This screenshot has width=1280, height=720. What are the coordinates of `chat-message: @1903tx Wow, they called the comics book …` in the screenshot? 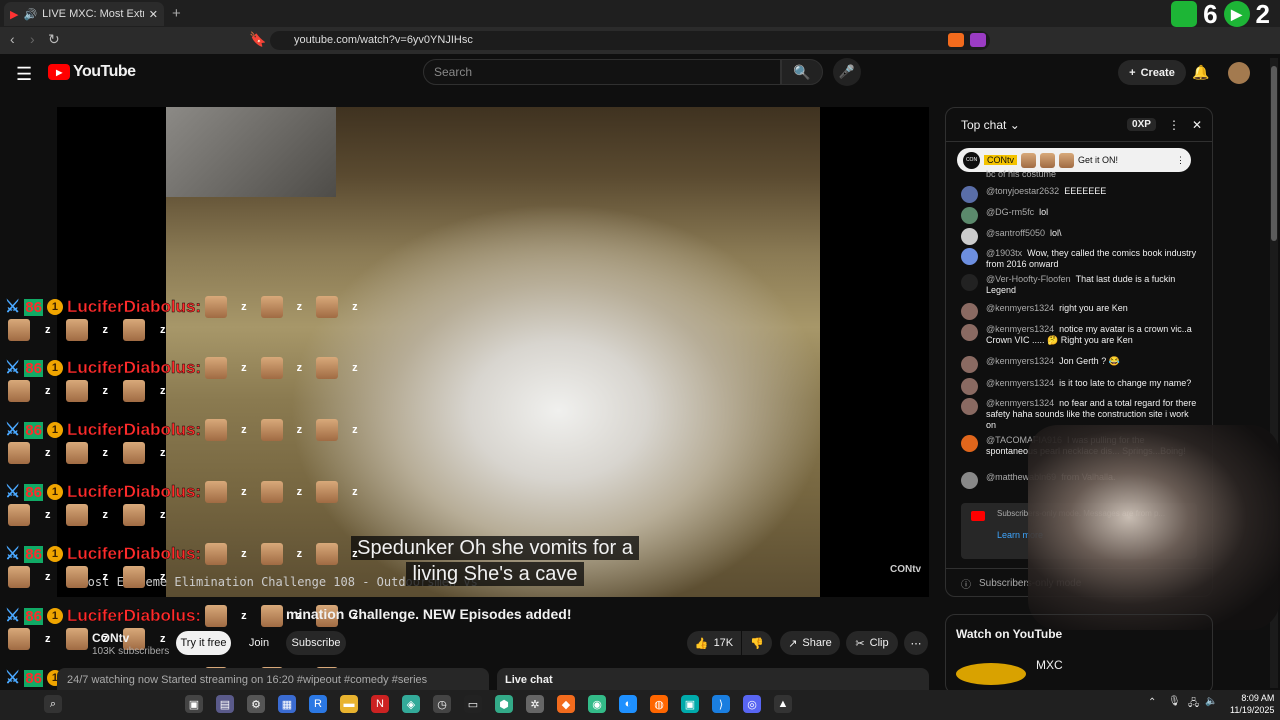 It's located at (1079, 259).